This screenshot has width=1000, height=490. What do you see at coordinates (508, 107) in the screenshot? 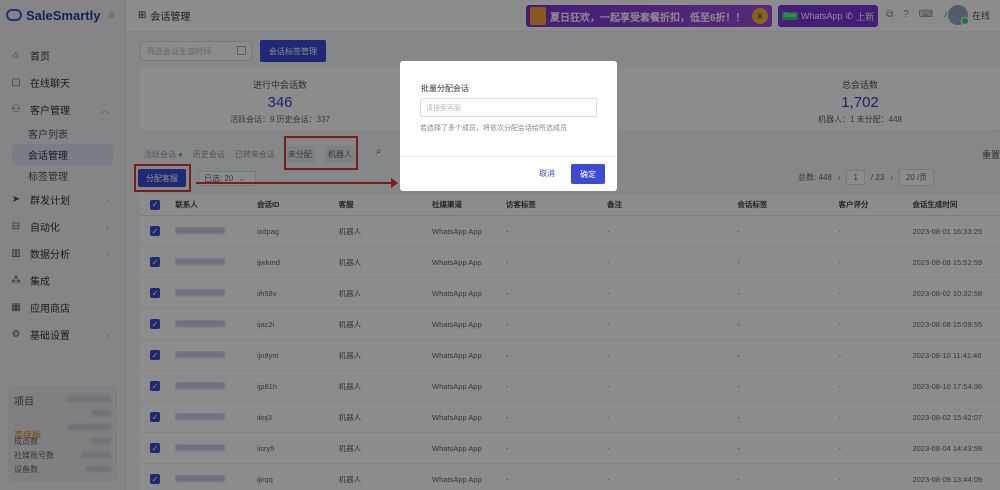
I see `agent-search-input: 请搜索客服` at bounding box center [508, 107].